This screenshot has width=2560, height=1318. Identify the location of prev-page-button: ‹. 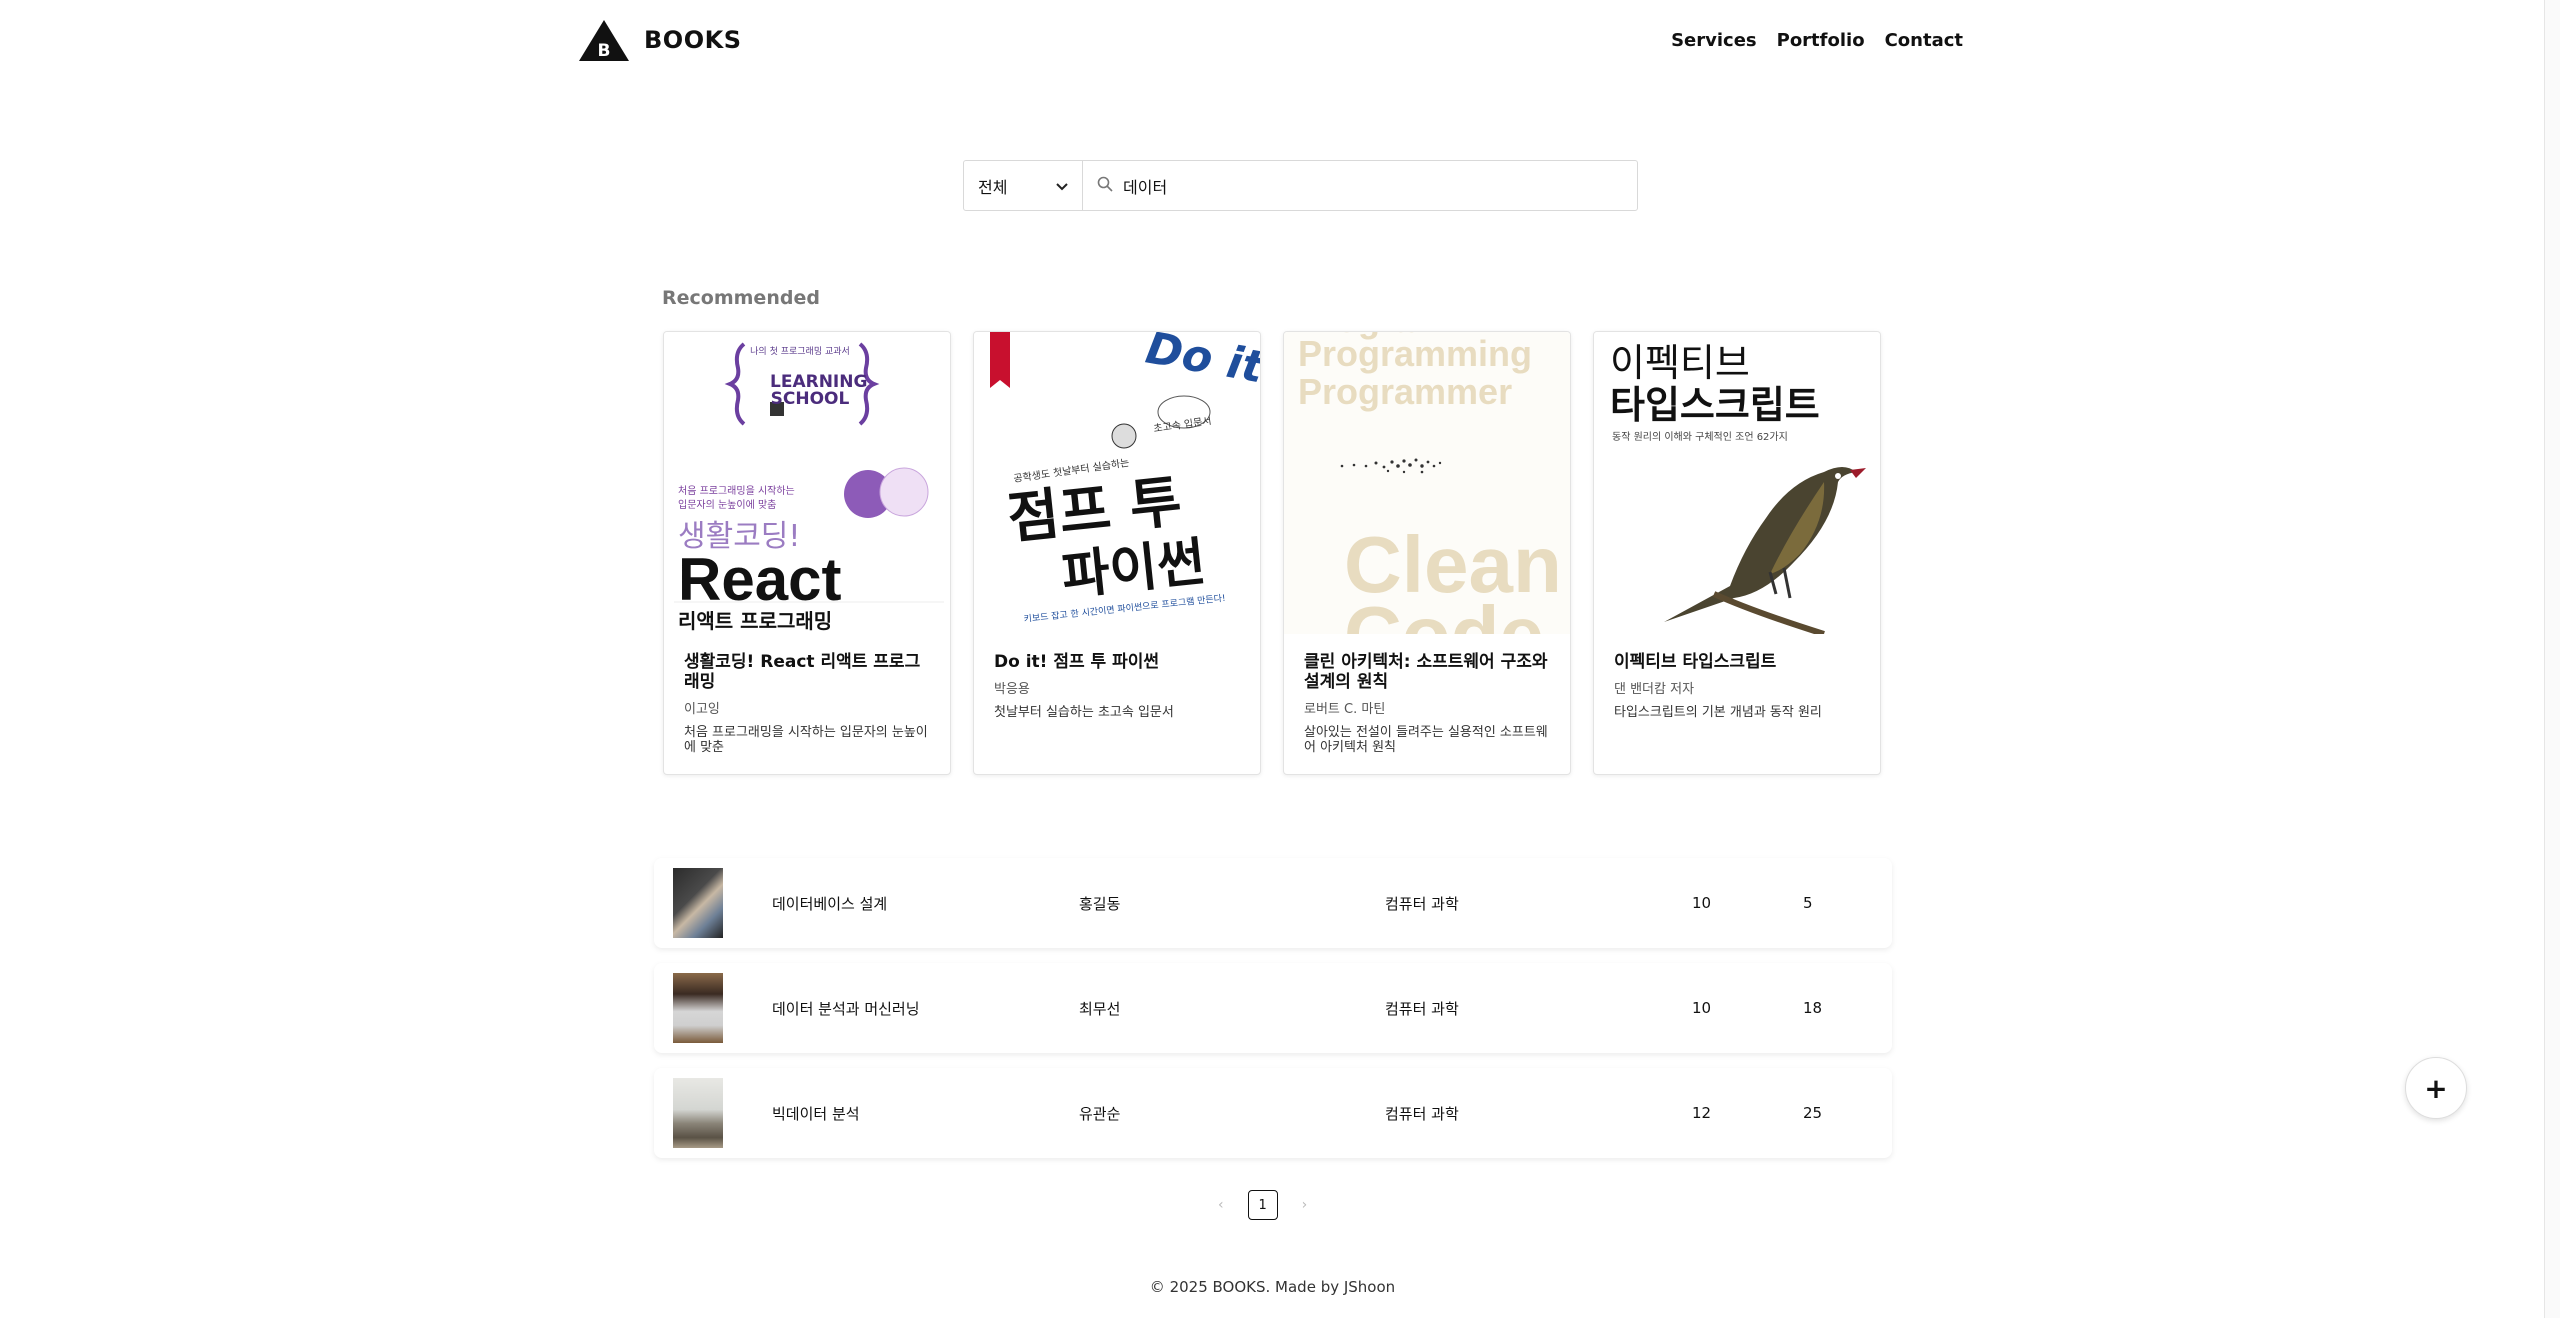
(1221, 1205).